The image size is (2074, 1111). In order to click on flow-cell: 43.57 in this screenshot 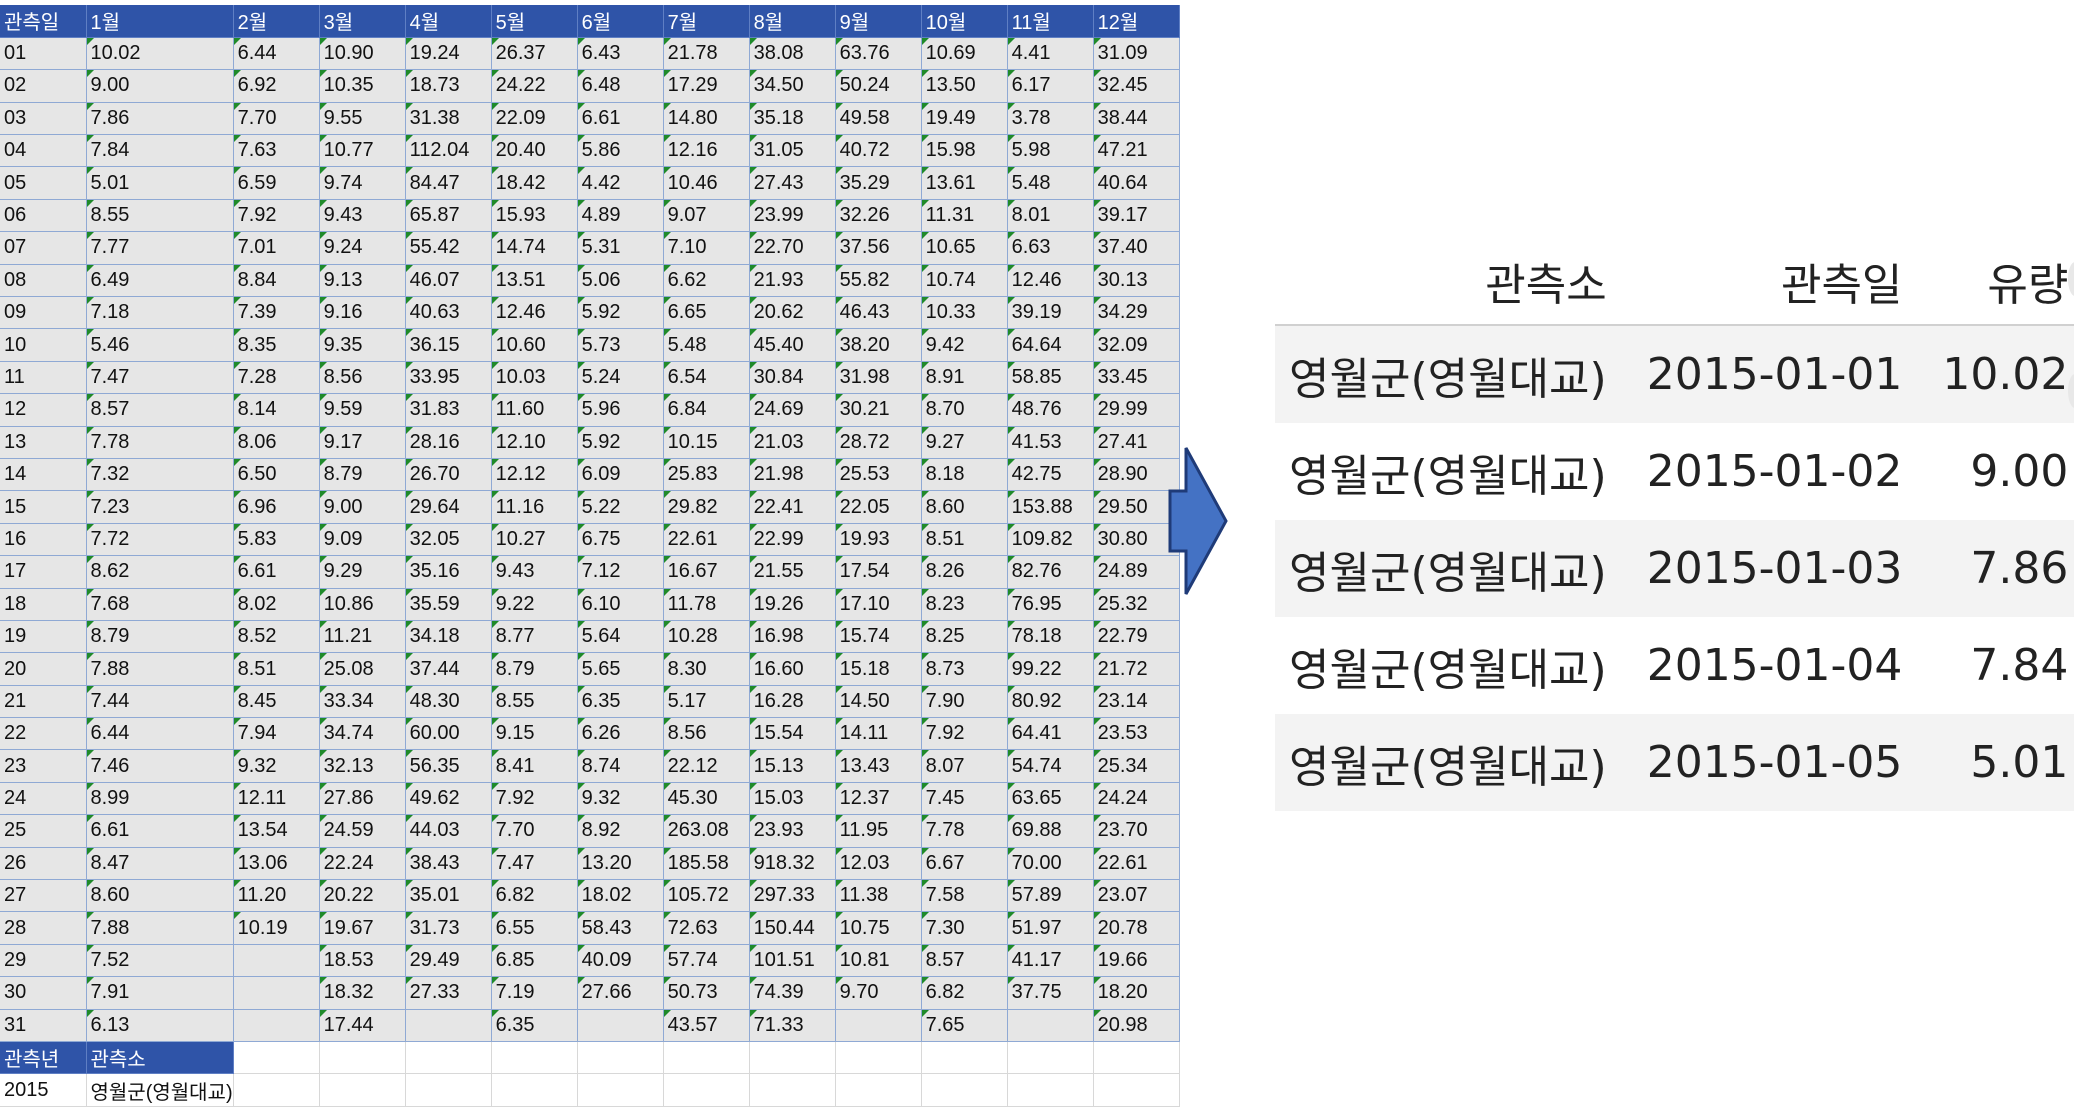, I will do `click(706, 1026)`.